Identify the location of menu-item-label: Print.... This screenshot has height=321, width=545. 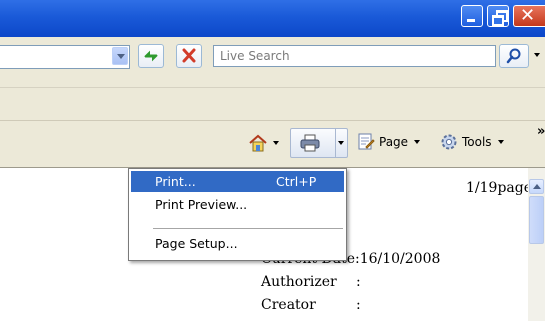
(175, 181).